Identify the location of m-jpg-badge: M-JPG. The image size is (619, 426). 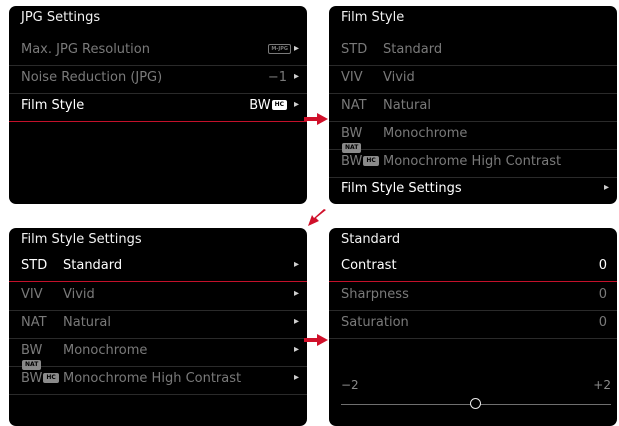
(279, 48).